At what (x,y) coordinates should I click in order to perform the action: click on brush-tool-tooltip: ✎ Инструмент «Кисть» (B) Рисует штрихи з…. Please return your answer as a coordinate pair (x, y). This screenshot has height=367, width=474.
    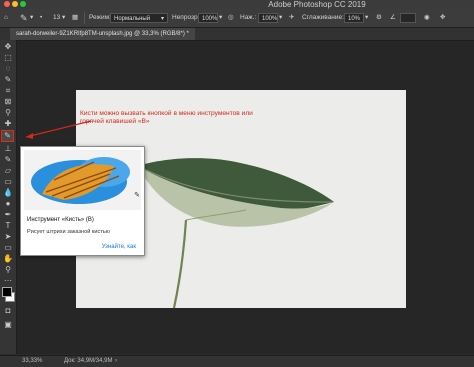
    Looking at the image, I should click on (82, 201).